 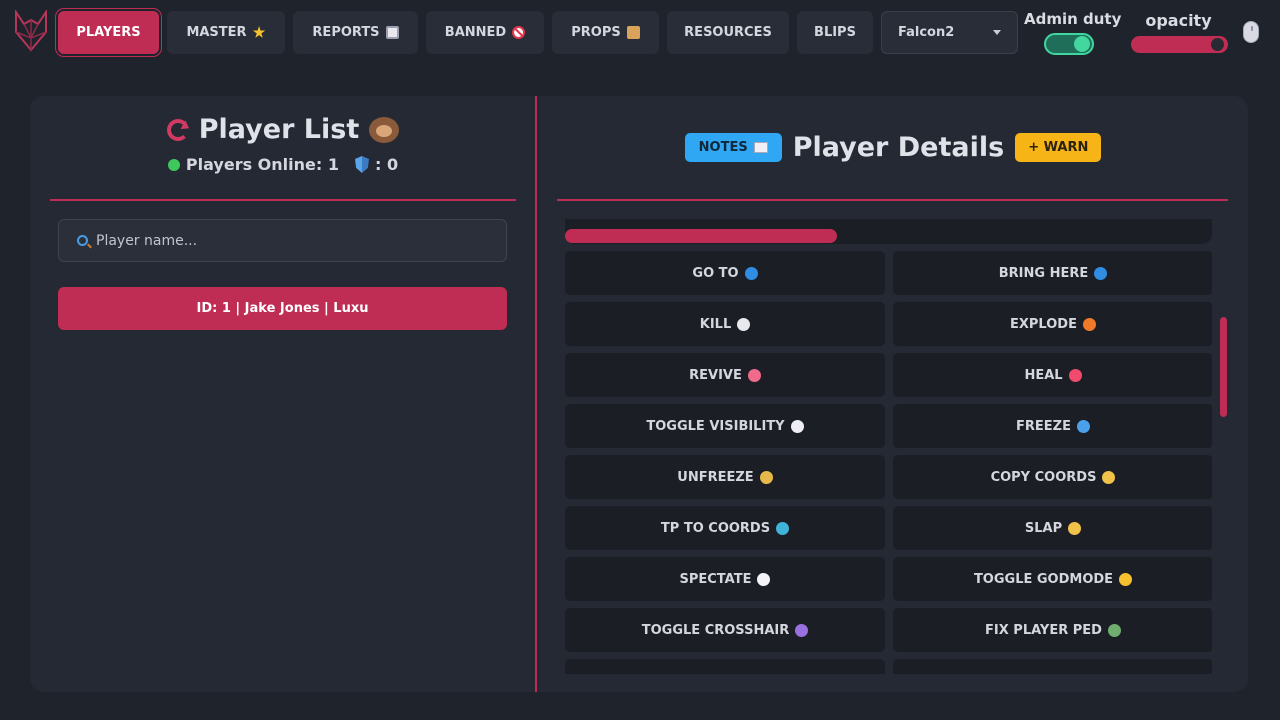 I want to click on tab-resources-label: RESOURCES, so click(x=728, y=32).